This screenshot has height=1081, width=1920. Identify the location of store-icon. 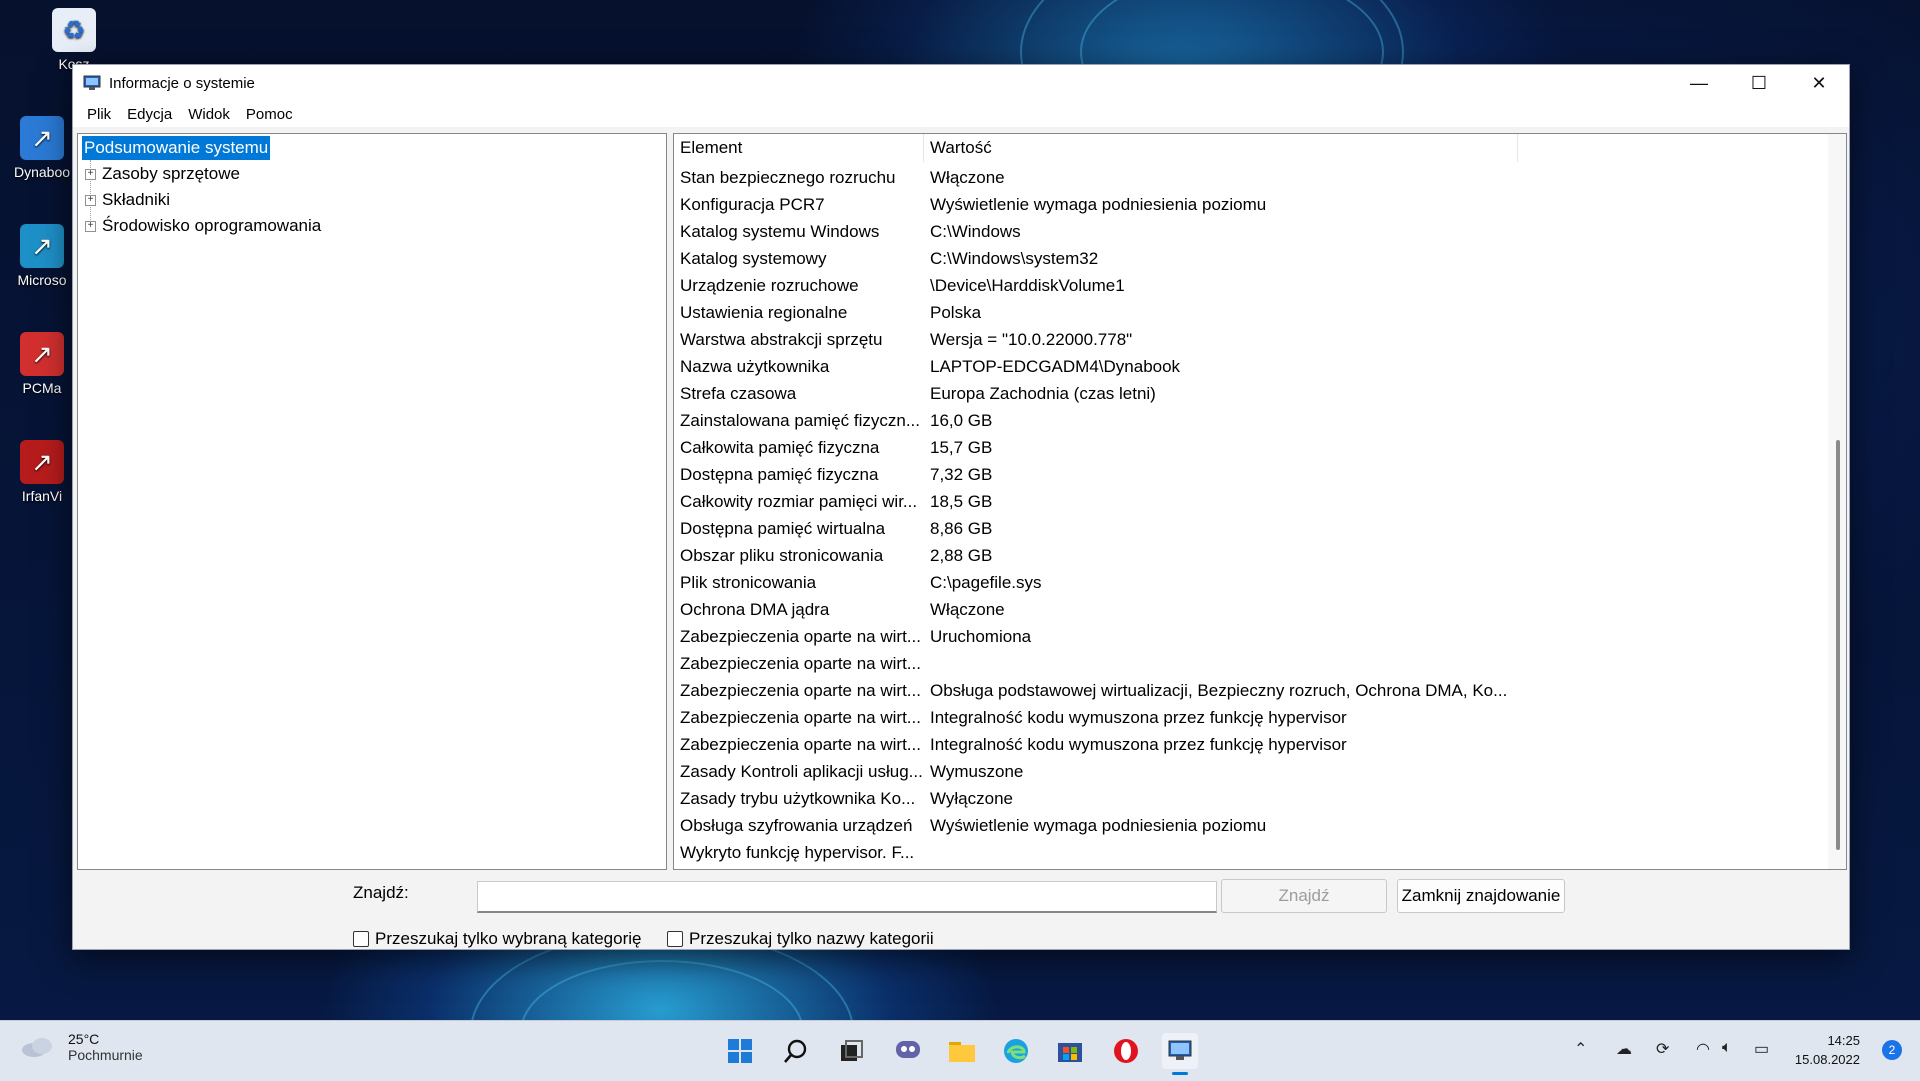
(1070, 1051).